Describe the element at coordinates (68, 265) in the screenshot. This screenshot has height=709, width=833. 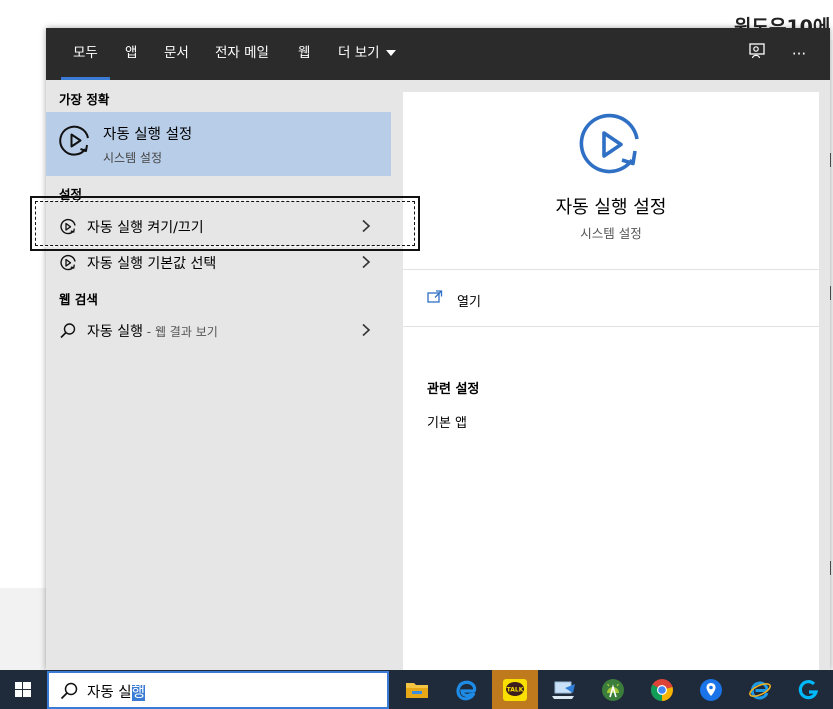
I see `autoplay-small-icon` at that location.